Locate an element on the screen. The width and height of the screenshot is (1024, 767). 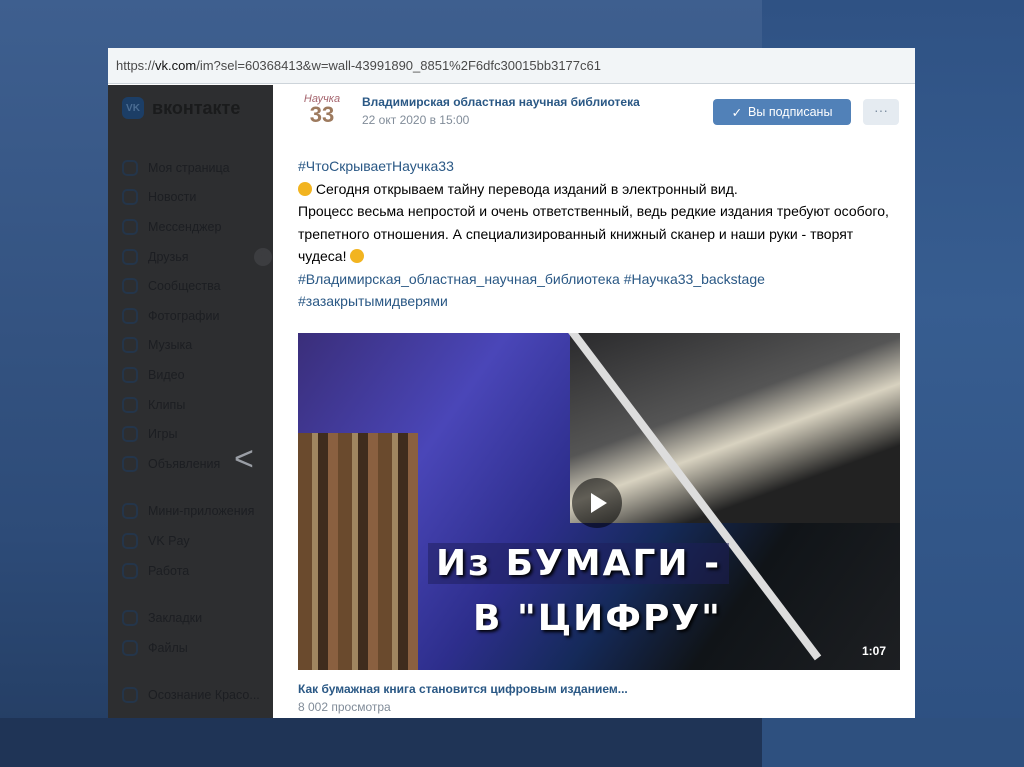
play-button is located at coordinates (597, 503).